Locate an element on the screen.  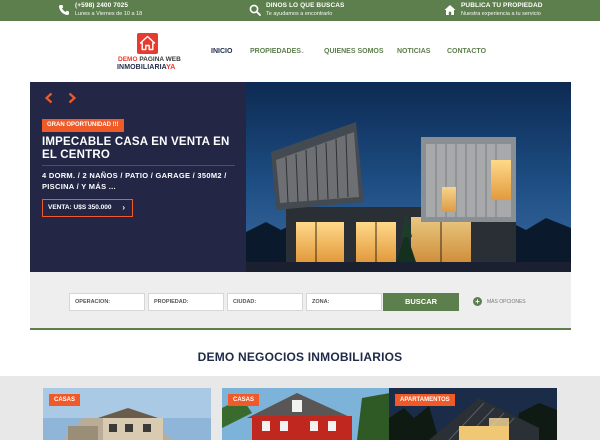
phone-number: (+598) 2400 7025 is located at coordinates (102, 5).